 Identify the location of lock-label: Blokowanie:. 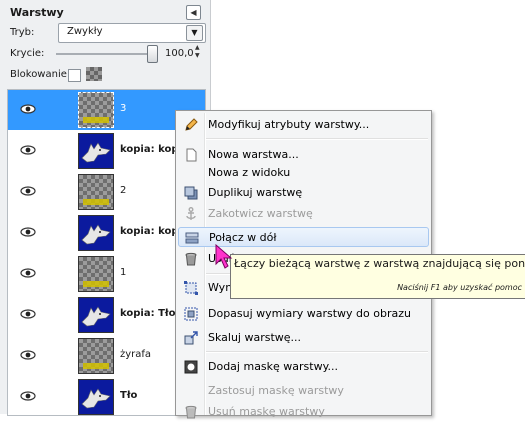
(40, 74).